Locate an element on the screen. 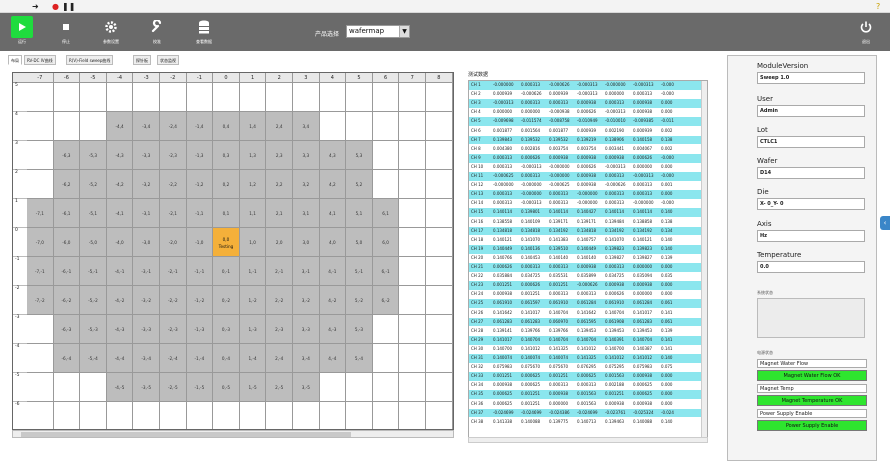  wafer-die: 4,-3 is located at coordinates (333, 329).